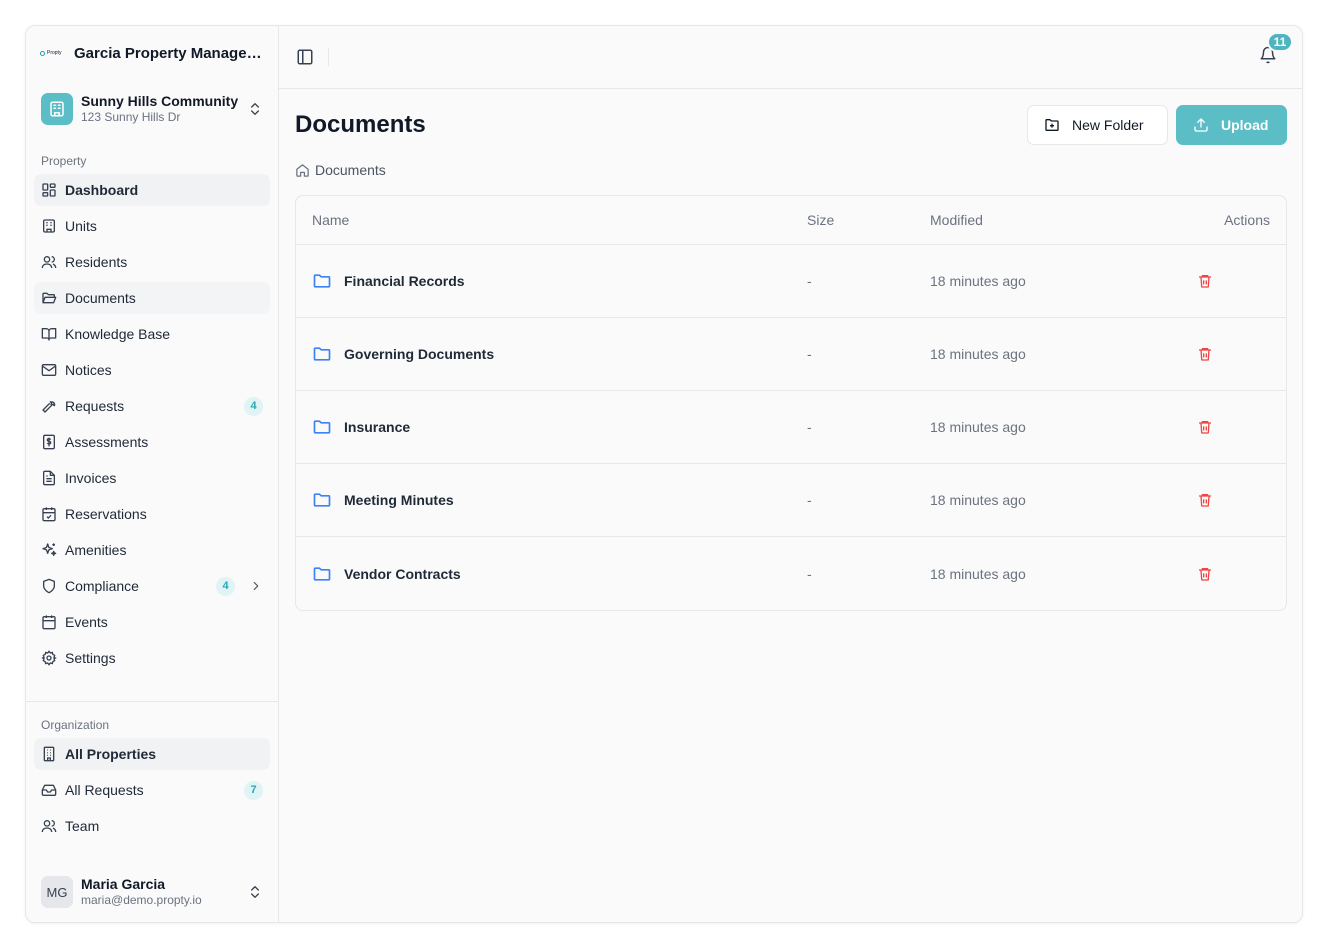 This screenshot has height=948, width=1328. What do you see at coordinates (152, 550) in the screenshot?
I see `sidebar-item-amenities: Amenities` at bounding box center [152, 550].